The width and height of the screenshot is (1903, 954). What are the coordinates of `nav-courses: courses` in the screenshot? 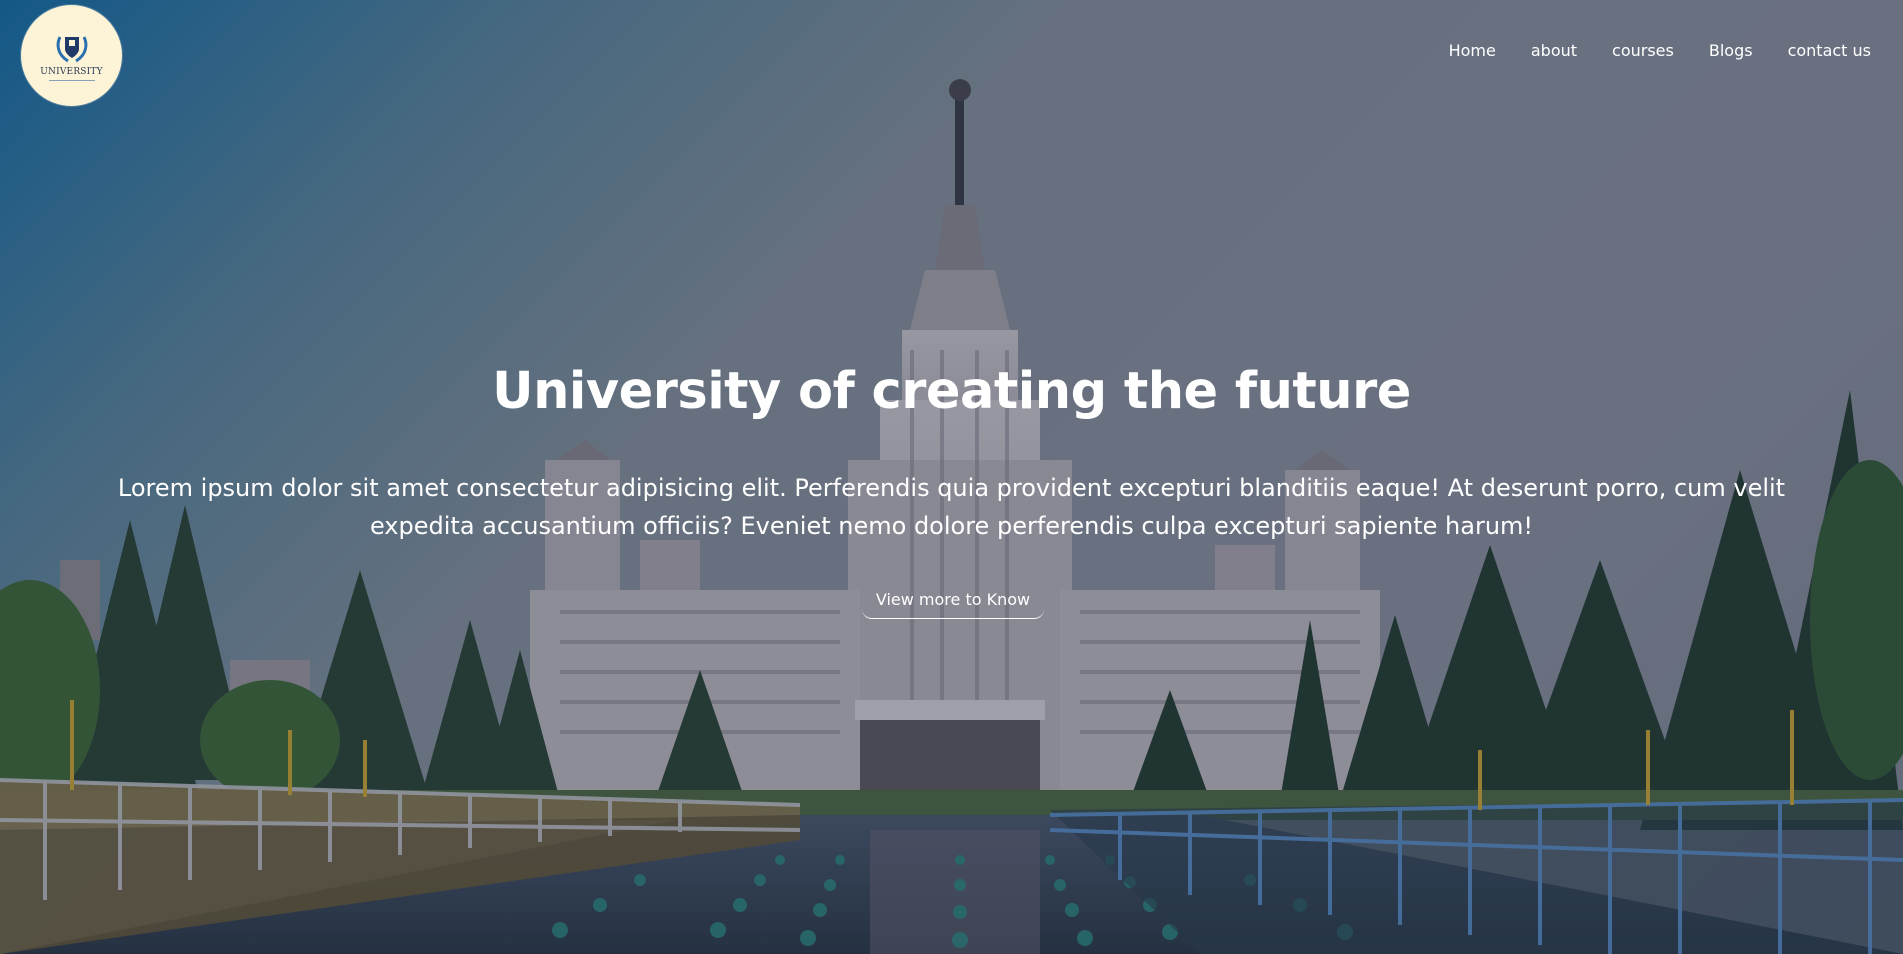 It's located at (1643, 51).